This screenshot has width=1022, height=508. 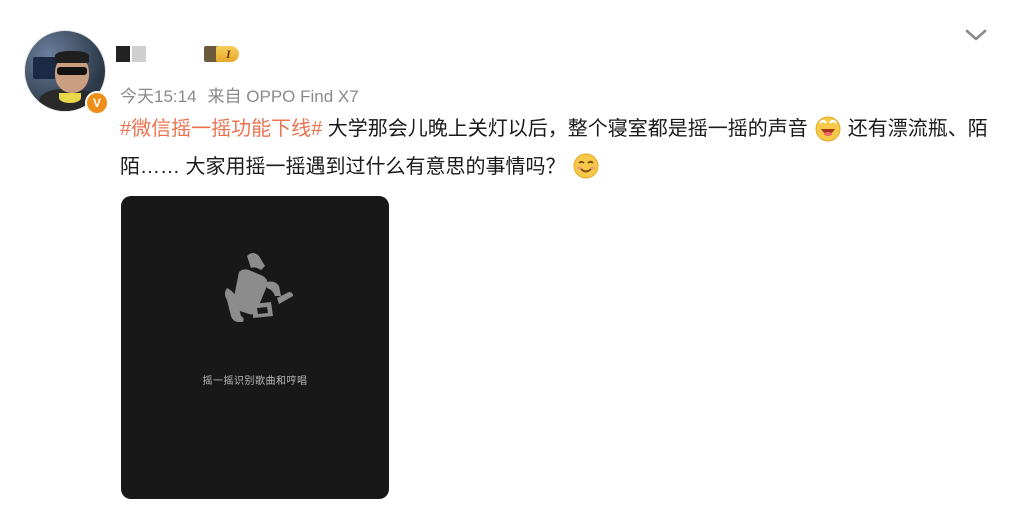 I want to click on chevron-down-icon, so click(x=976, y=35).